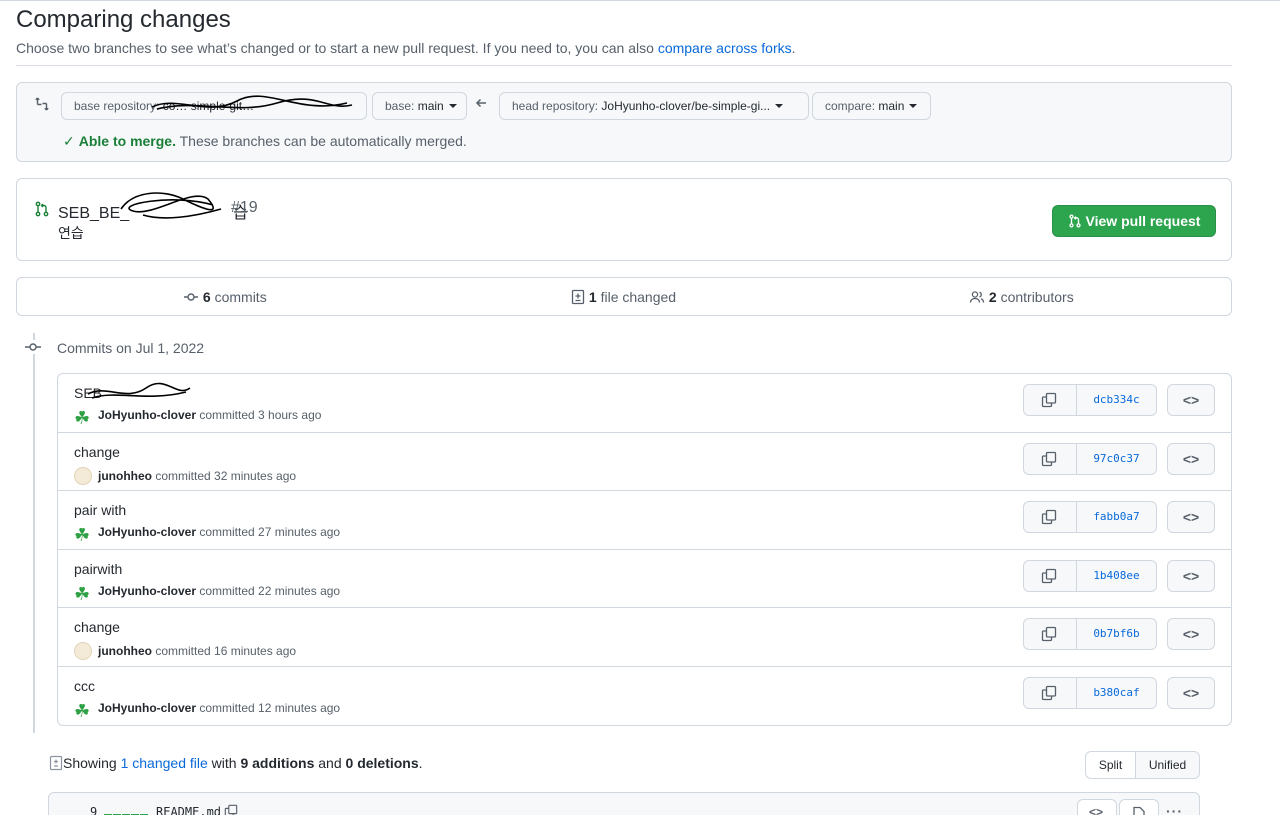 The height and width of the screenshot is (815, 1280). What do you see at coordinates (299, 708) in the screenshot?
I see `commit-time: 12 minutes ago` at bounding box center [299, 708].